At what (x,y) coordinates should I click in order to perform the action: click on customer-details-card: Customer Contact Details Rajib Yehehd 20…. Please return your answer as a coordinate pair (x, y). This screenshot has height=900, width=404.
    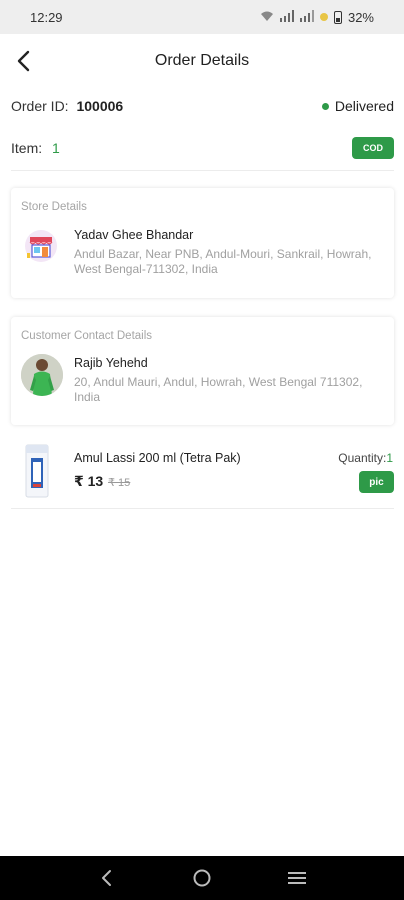
    Looking at the image, I should click on (202, 371).